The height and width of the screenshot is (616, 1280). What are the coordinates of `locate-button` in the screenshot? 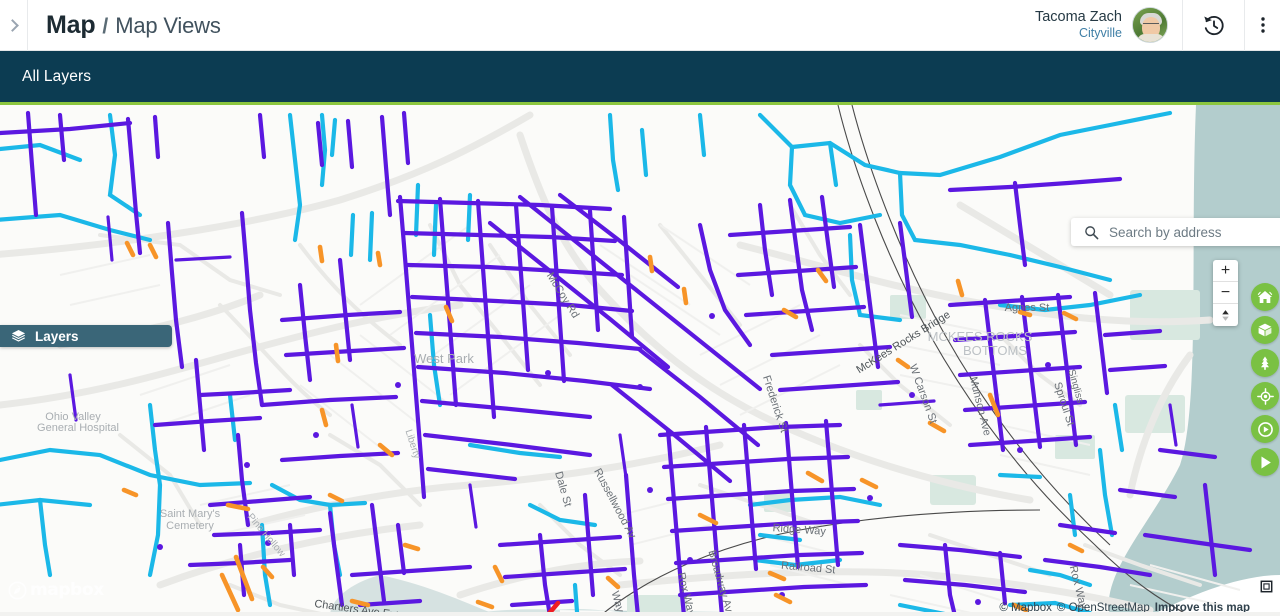 It's located at (1265, 396).